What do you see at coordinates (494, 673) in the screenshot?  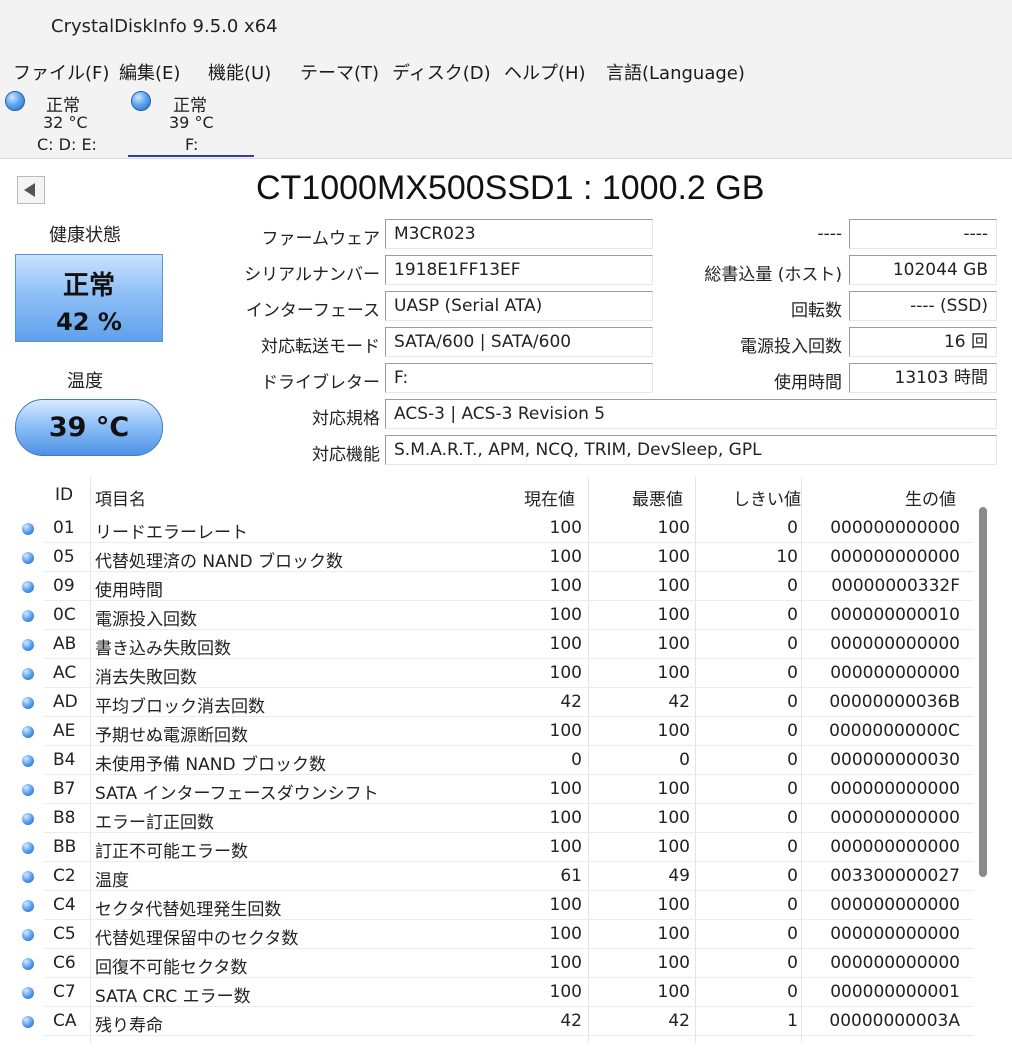 I see `table-row: AC 消去失敗回数 100 100 0 000000000000` at bounding box center [494, 673].